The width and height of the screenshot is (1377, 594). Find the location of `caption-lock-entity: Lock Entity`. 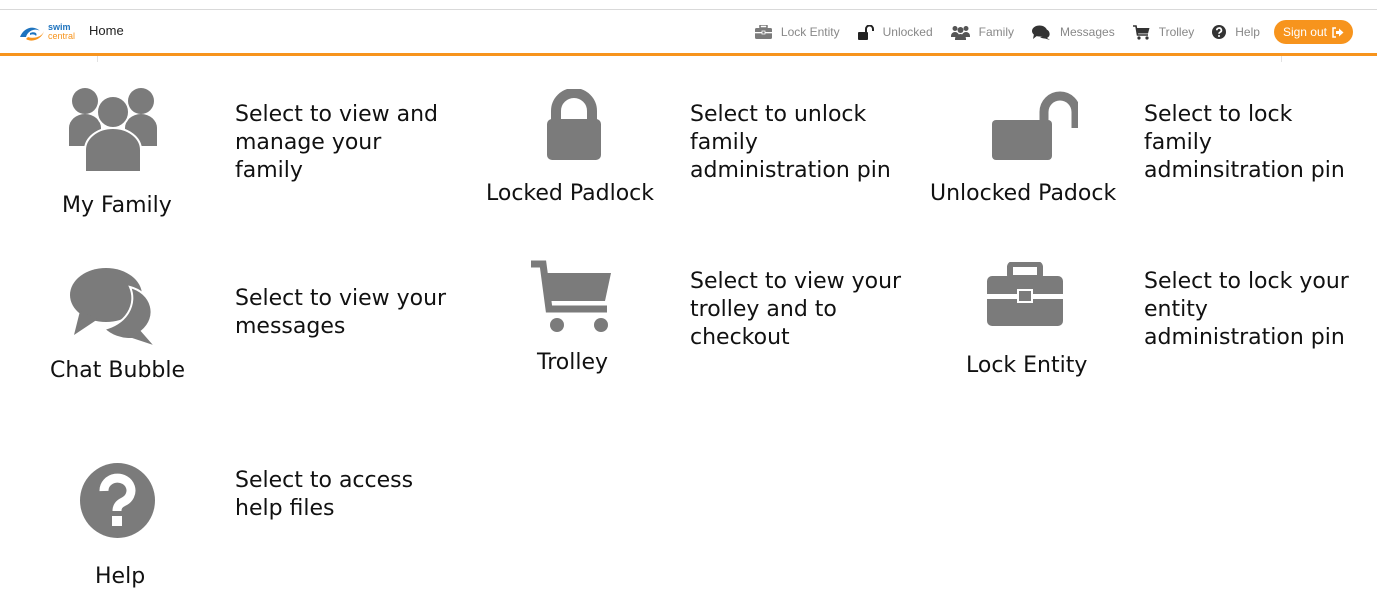

caption-lock-entity: Lock Entity is located at coordinates (1027, 365).